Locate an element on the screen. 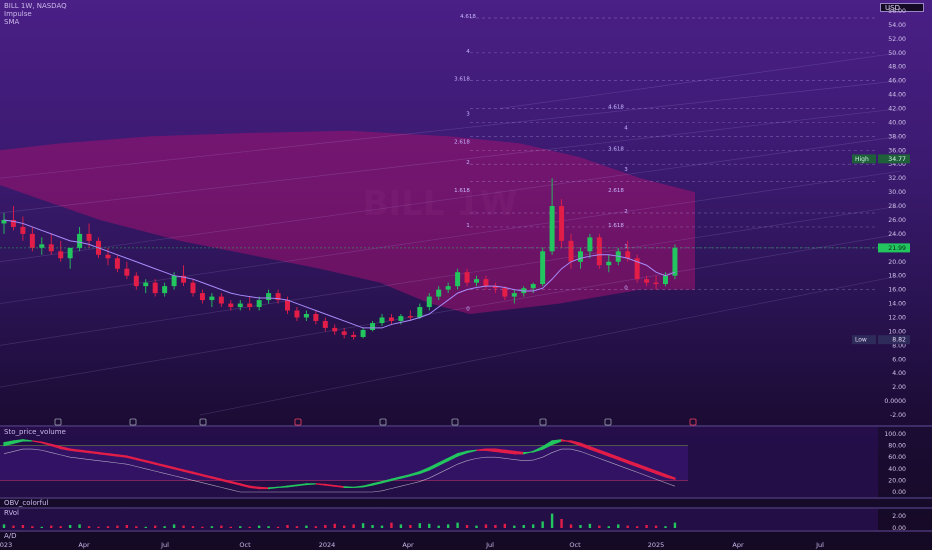 The height and width of the screenshot is (550, 932). fib-label: 1 is located at coordinates (468, 226).